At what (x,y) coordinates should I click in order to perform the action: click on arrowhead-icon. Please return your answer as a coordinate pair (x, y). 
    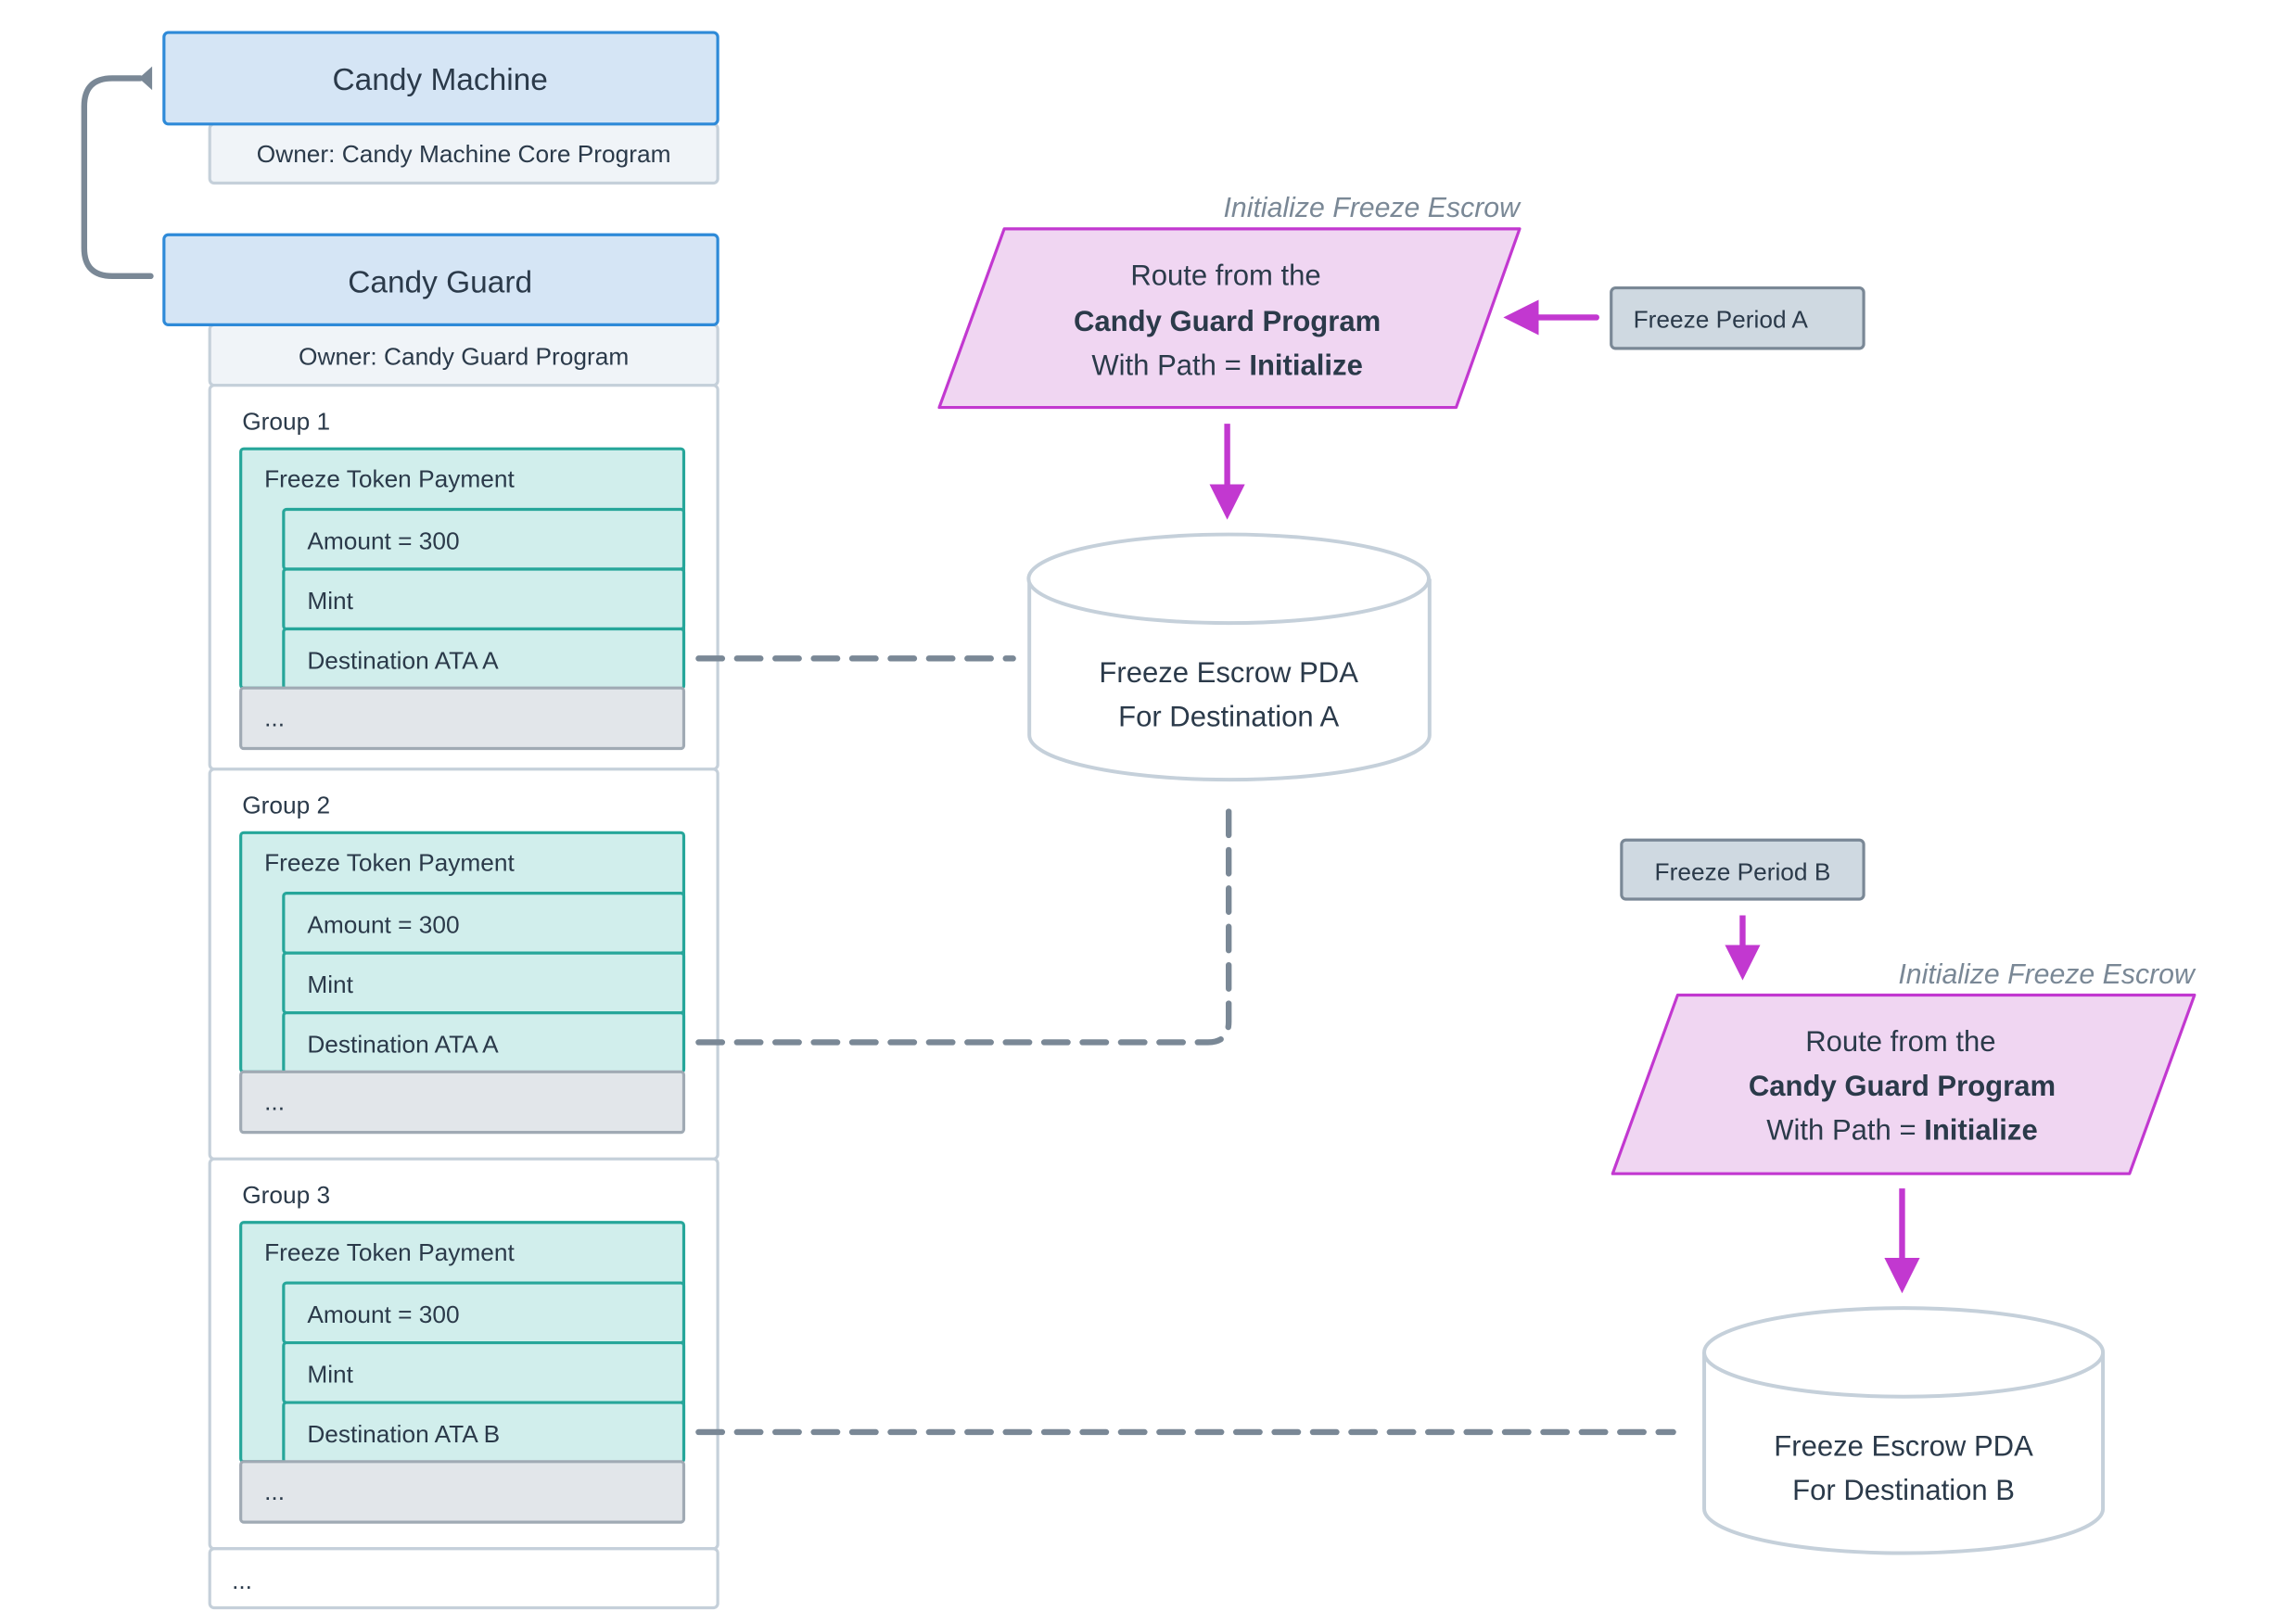
    Looking at the image, I should click on (145, 78).